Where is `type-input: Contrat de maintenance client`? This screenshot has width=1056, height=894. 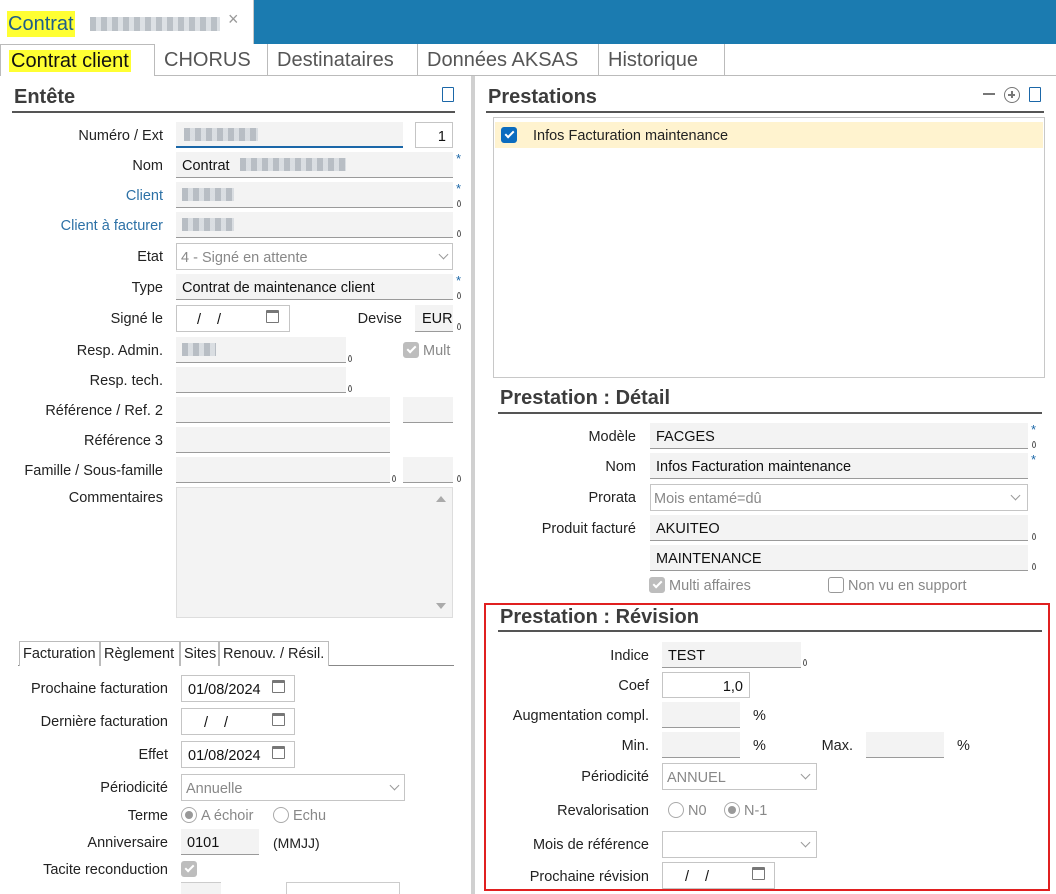
type-input: Contrat de maintenance client is located at coordinates (314, 287).